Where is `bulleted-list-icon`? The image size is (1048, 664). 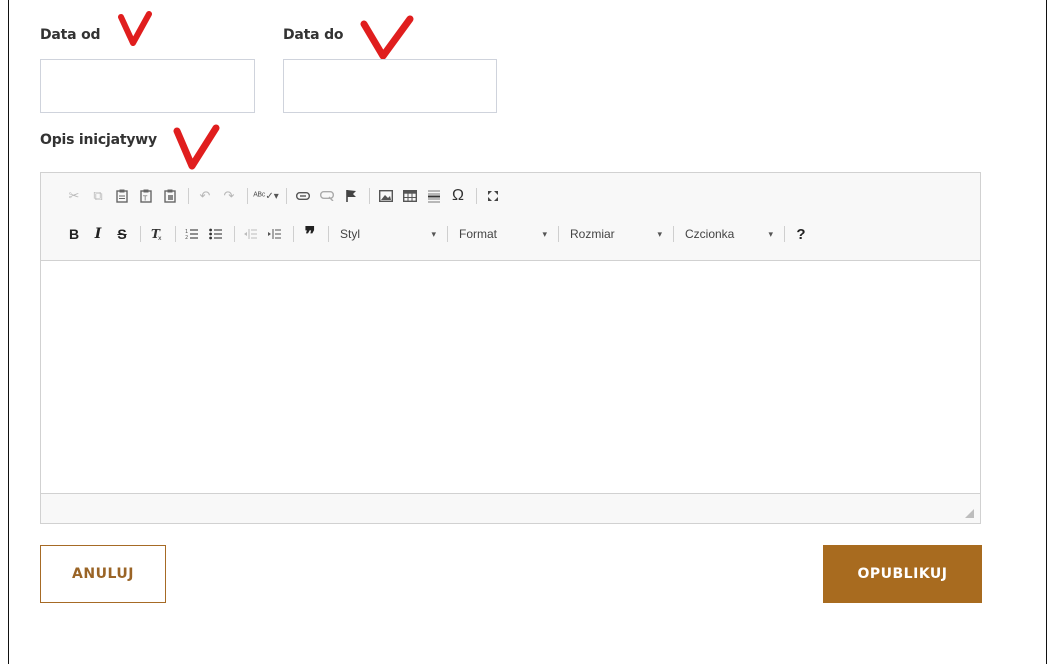
bulleted-list-icon is located at coordinates (216, 234).